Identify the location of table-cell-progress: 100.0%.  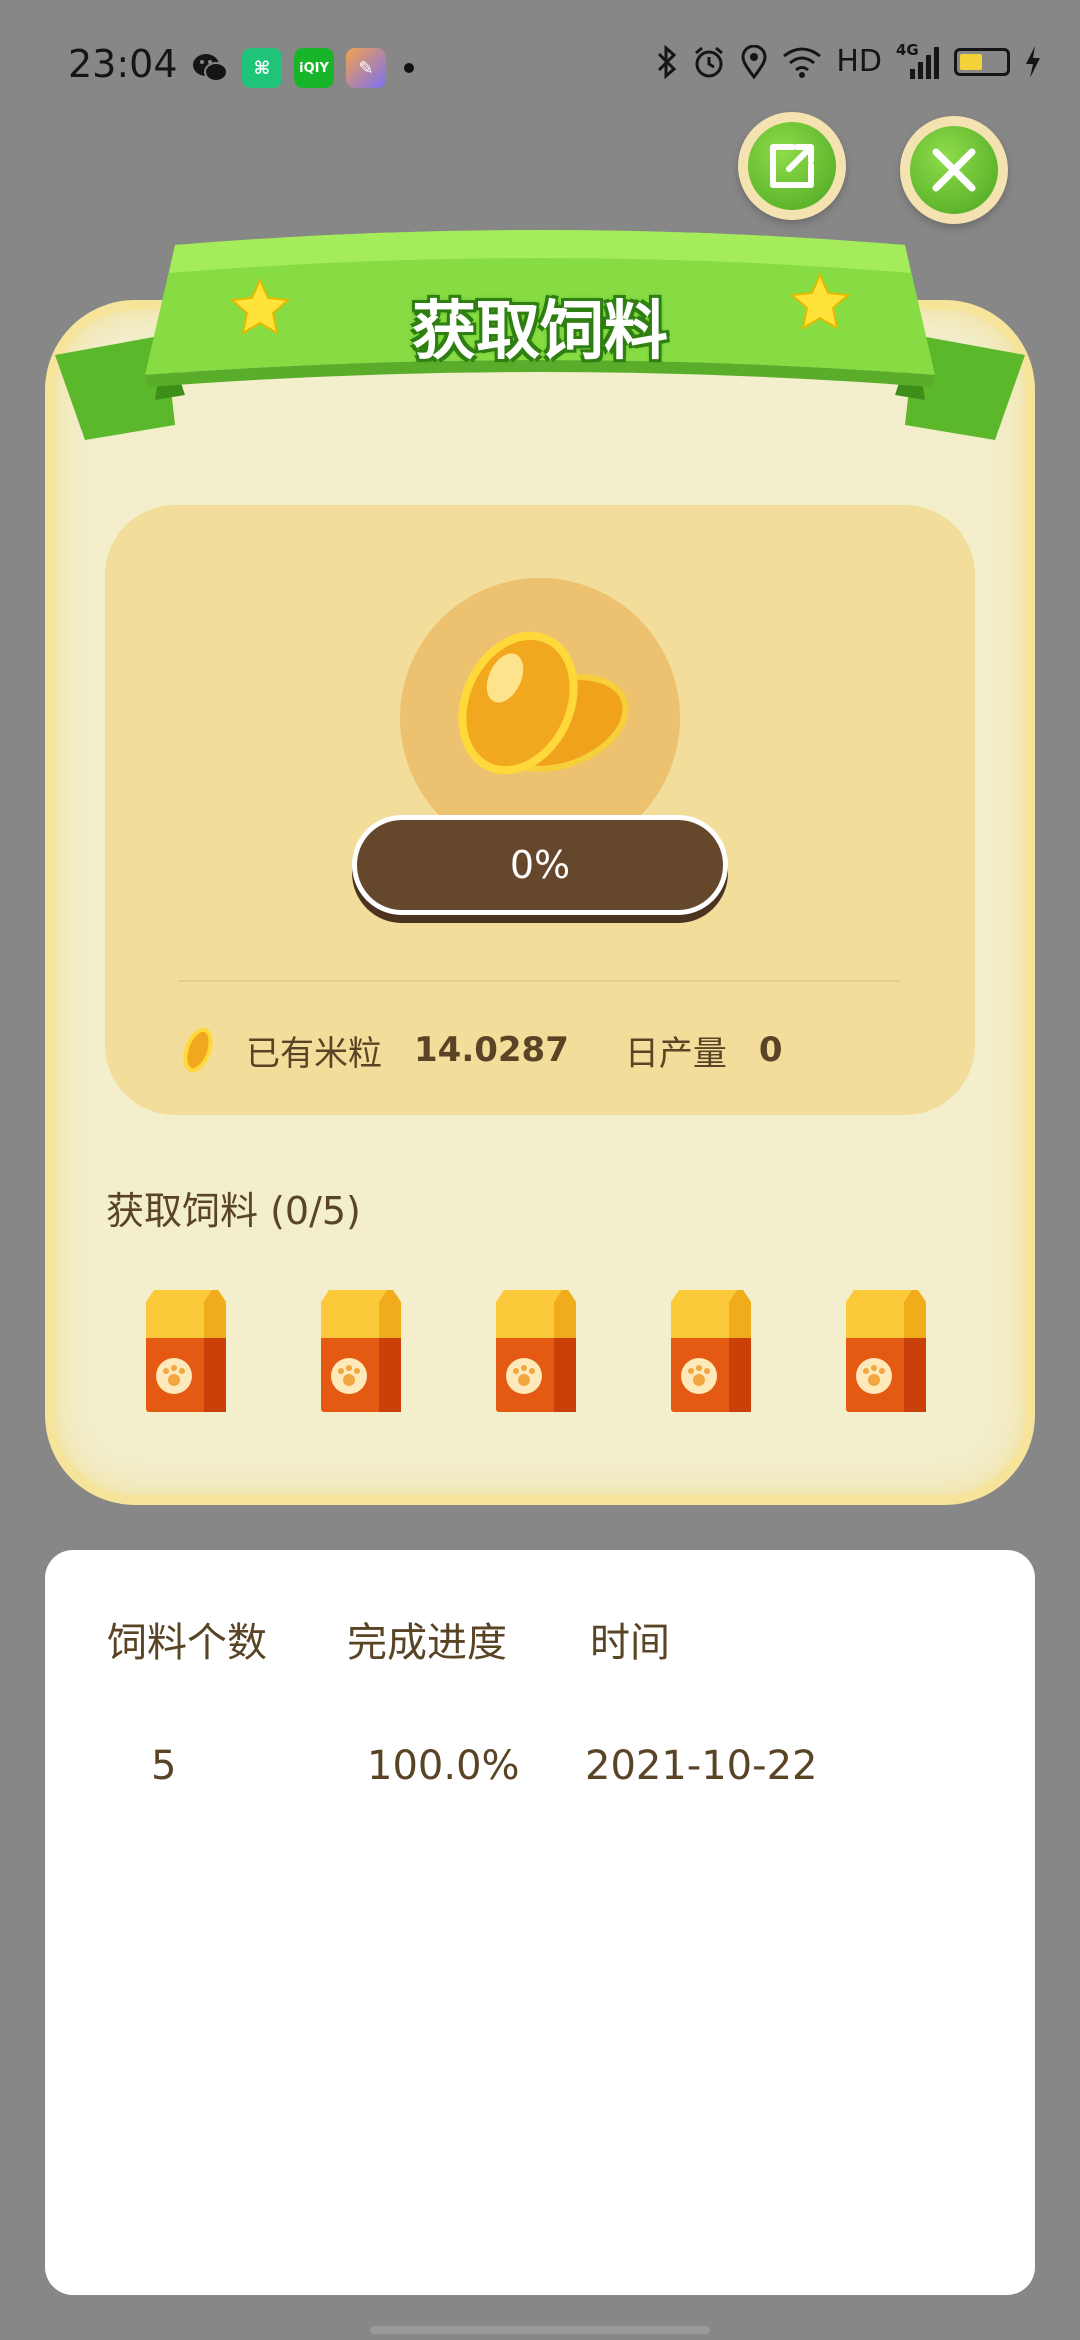
(443, 1766).